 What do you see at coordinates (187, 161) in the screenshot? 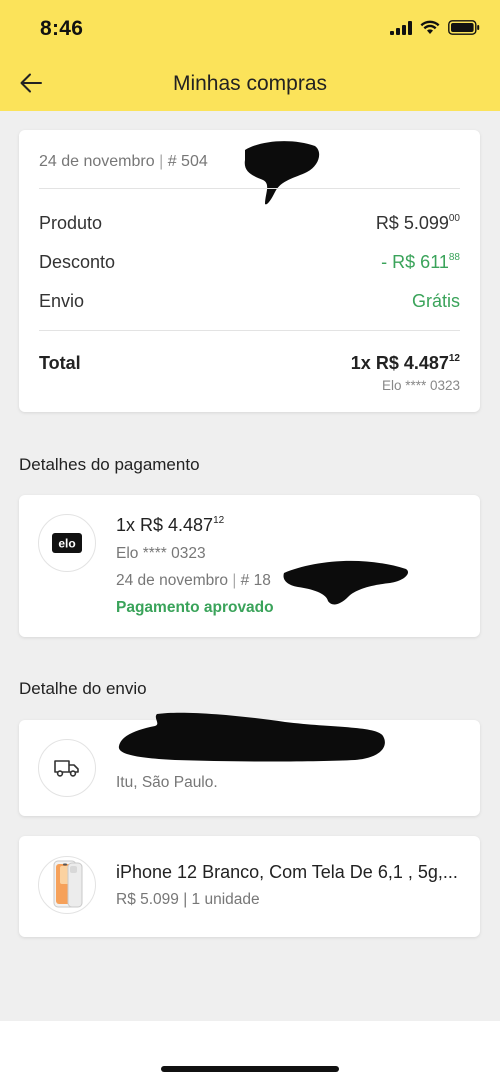
I see `order-number: # 504` at bounding box center [187, 161].